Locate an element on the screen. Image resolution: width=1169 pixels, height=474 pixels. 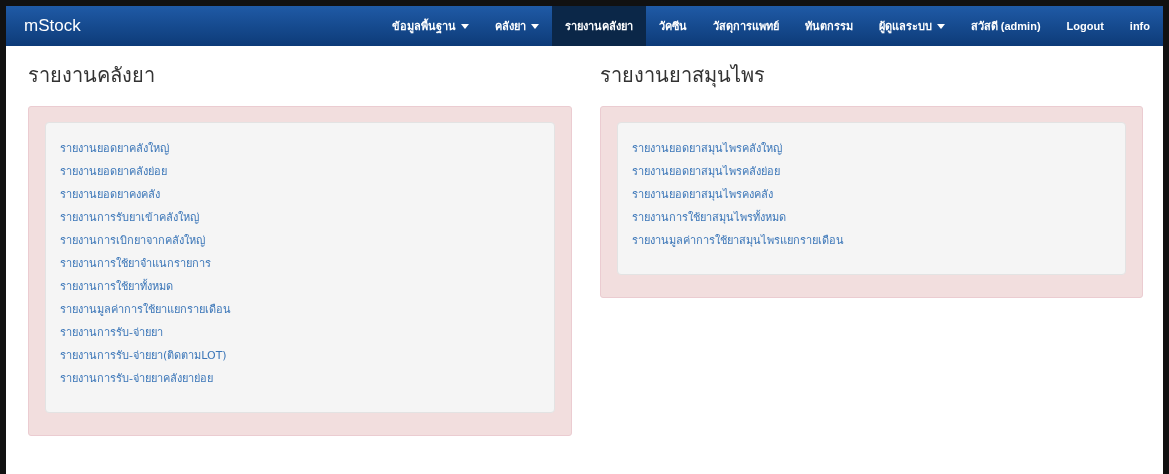
report-link: รายงานการรับ-จ่ายยา(ติดตามLOT) is located at coordinates (143, 355).